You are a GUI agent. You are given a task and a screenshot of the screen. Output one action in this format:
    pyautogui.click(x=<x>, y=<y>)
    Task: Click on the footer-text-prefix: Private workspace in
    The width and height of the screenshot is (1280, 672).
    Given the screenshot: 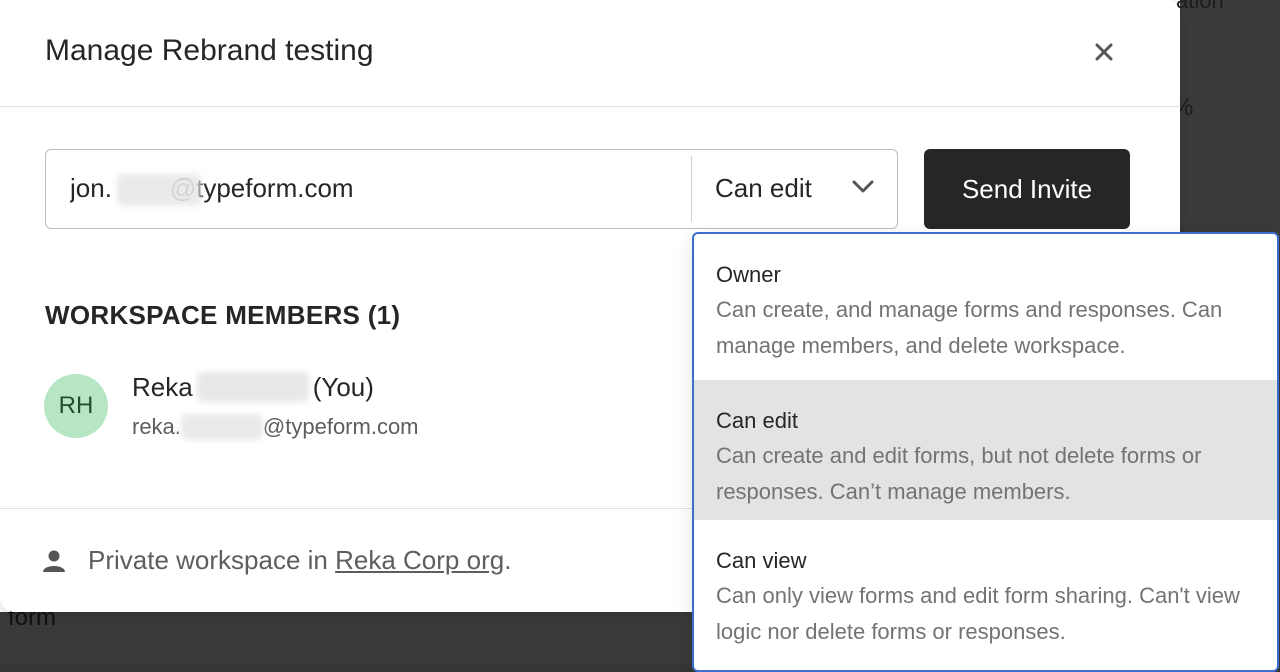 What is the action you would take?
    pyautogui.click(x=212, y=560)
    